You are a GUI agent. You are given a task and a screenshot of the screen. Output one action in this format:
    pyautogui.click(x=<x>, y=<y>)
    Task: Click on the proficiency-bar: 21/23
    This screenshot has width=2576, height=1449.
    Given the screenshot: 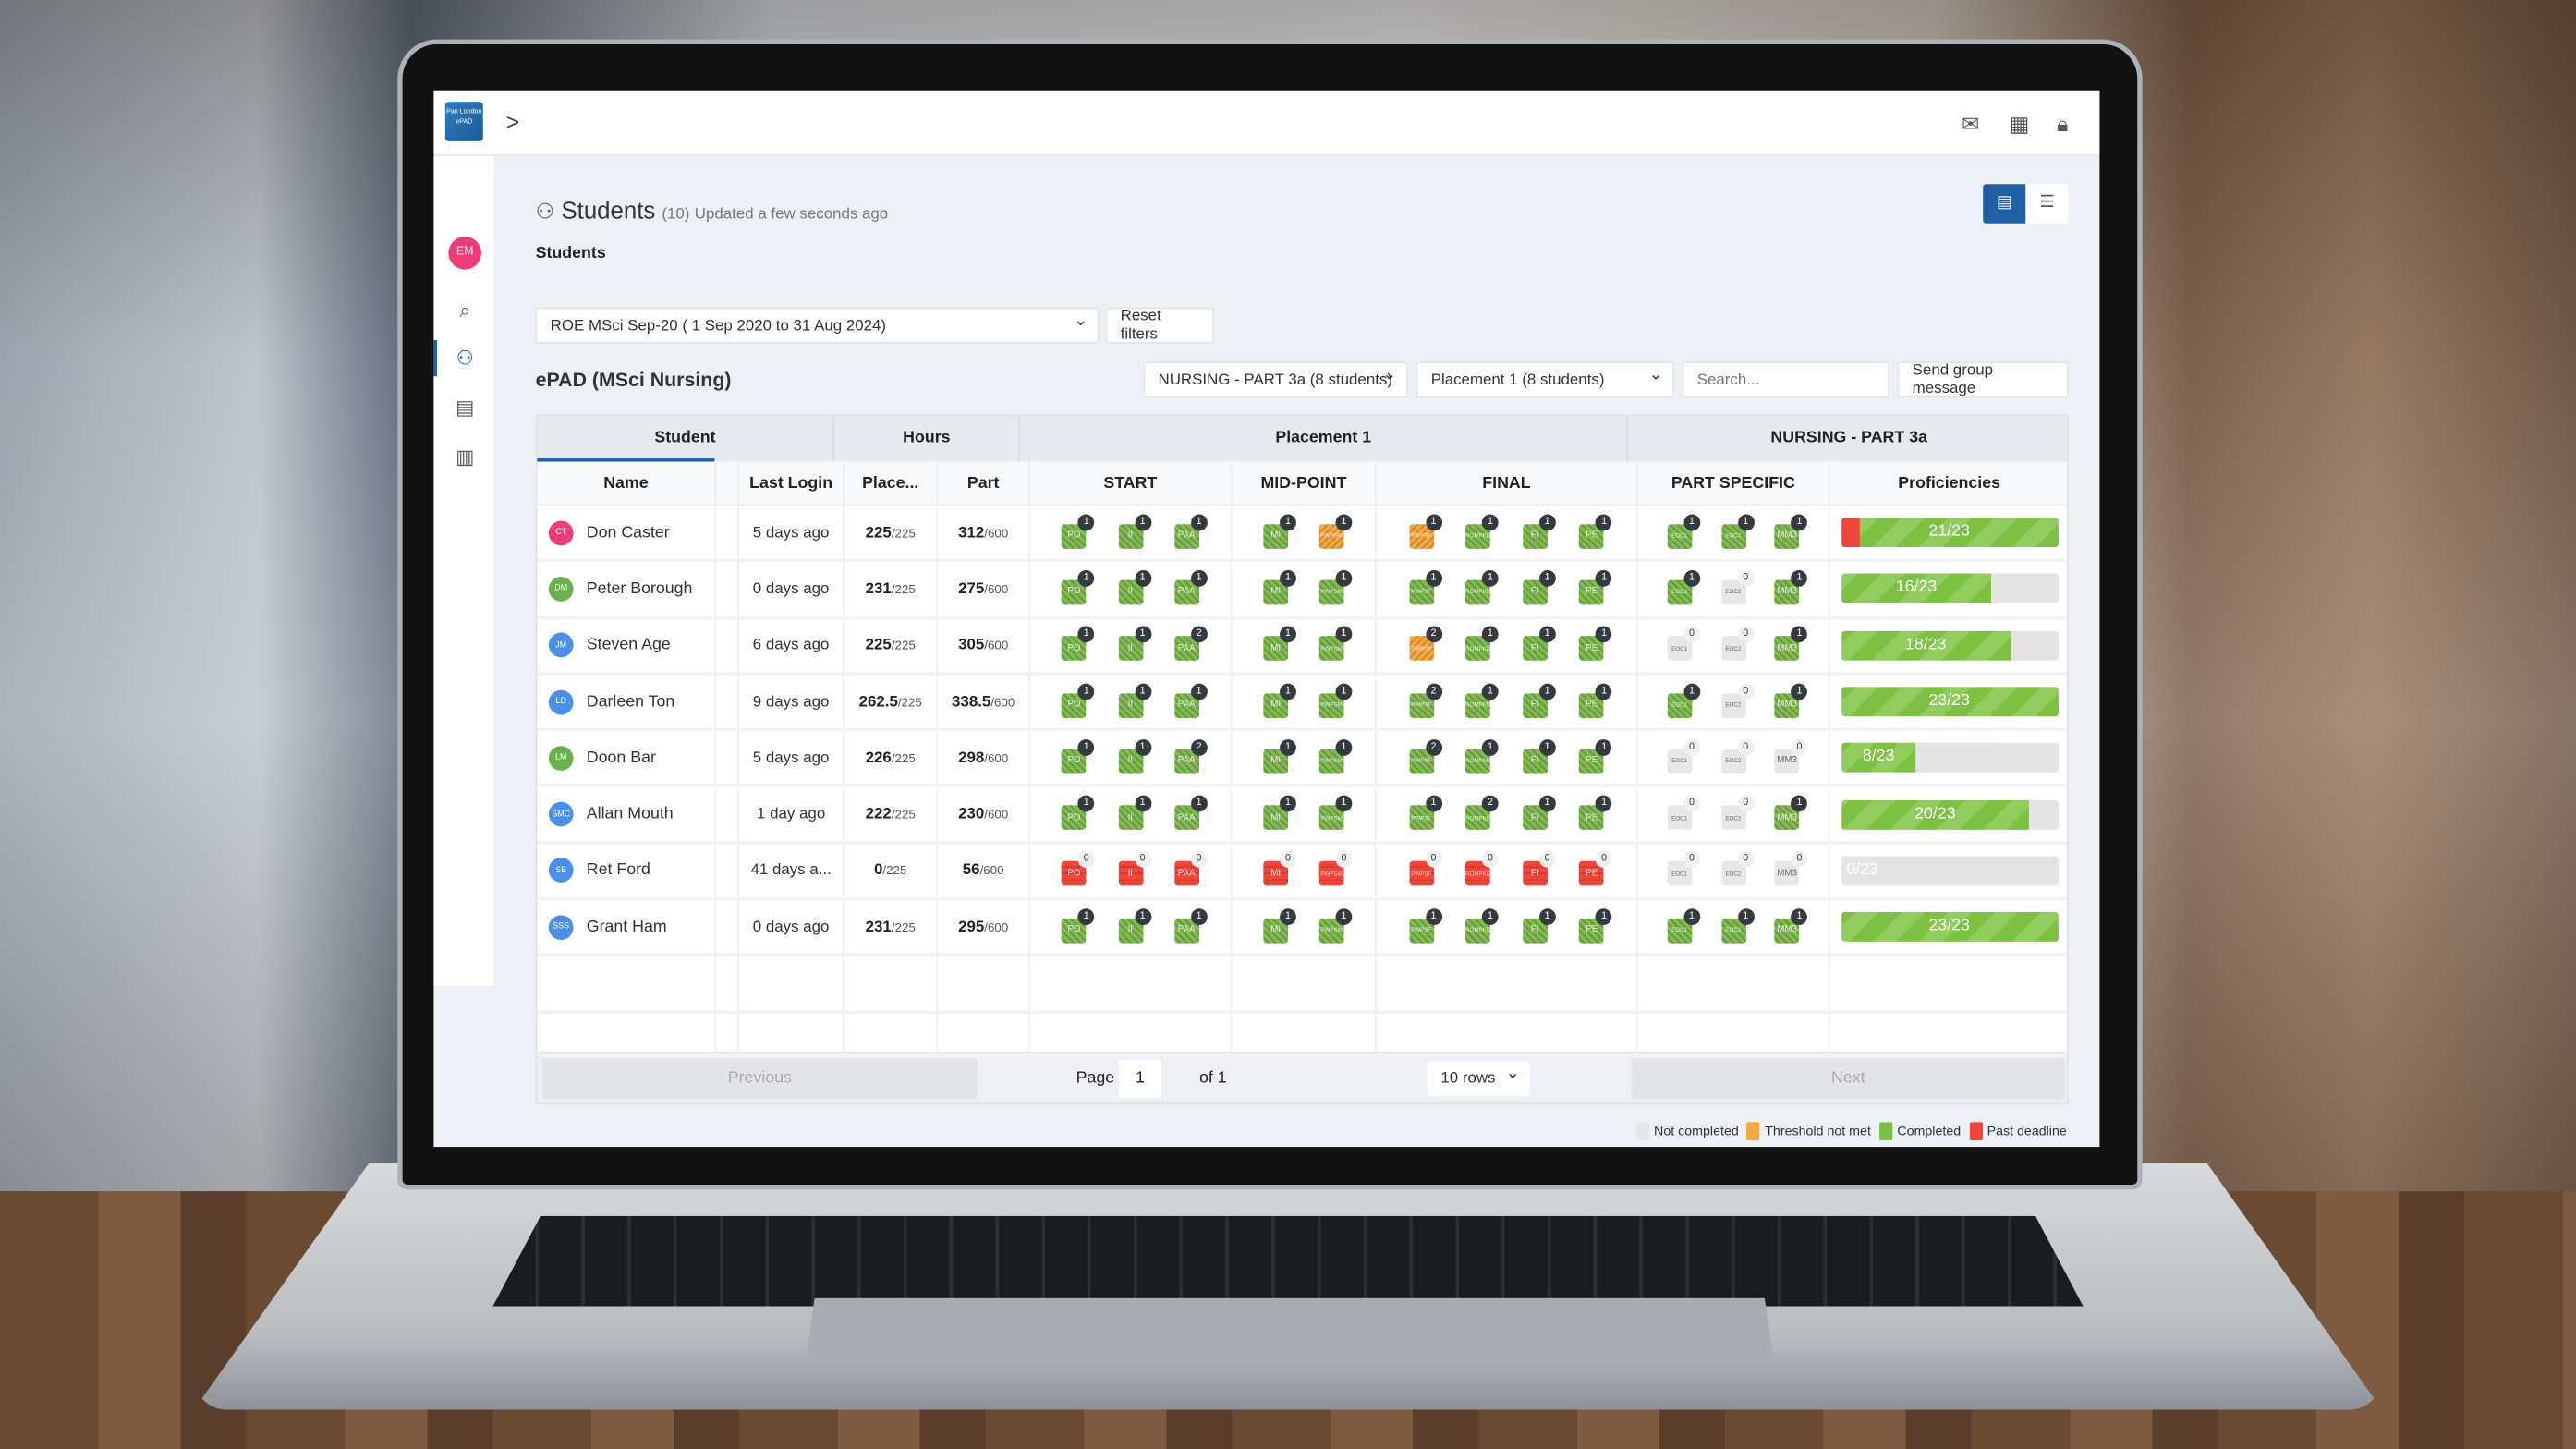 What is the action you would take?
    pyautogui.click(x=1950, y=533)
    